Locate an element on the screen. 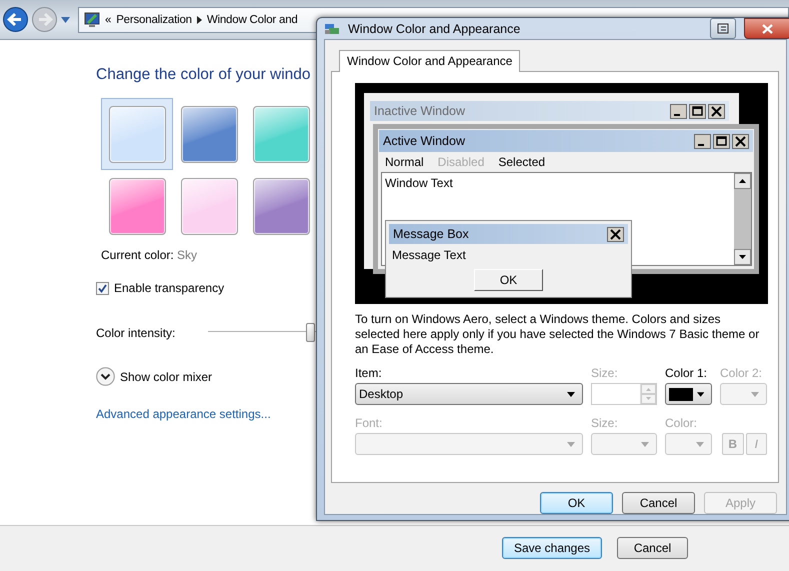 The height and width of the screenshot is (571, 789). info-text: To turn on Windows Aero, select a Windows theme. Colors and sizes selected here apply only if you have selected the Windows 7 Basic theme or an Ease of Access theme. is located at coordinates (557, 334).